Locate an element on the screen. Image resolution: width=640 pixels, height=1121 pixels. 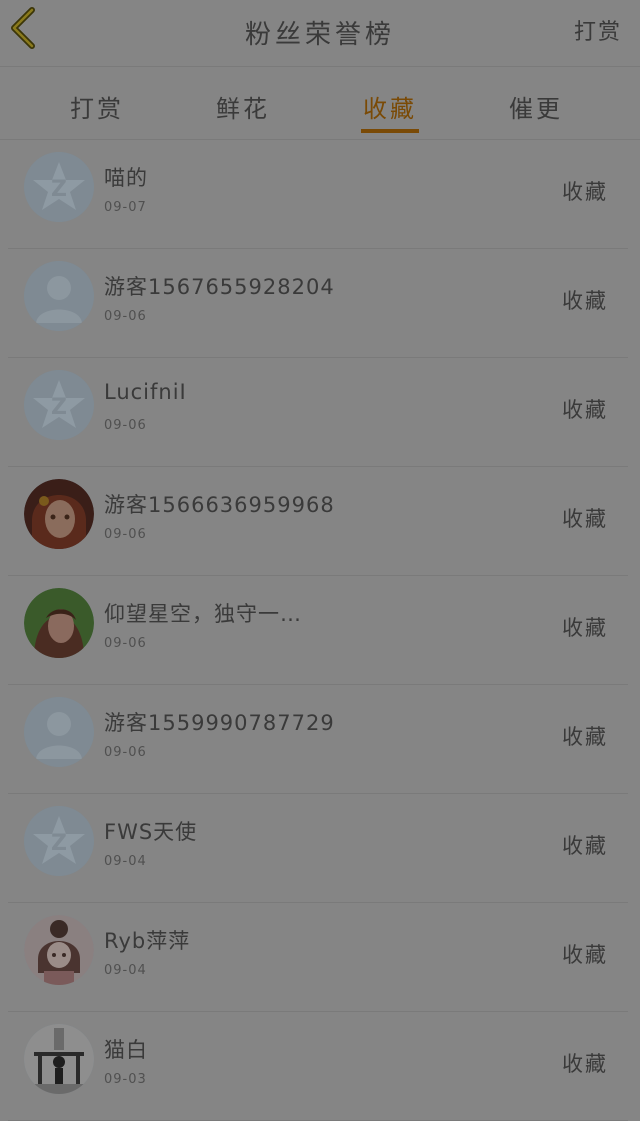
list-item: Z 喵的 09-07 收藏 is located at coordinates (320, 194).